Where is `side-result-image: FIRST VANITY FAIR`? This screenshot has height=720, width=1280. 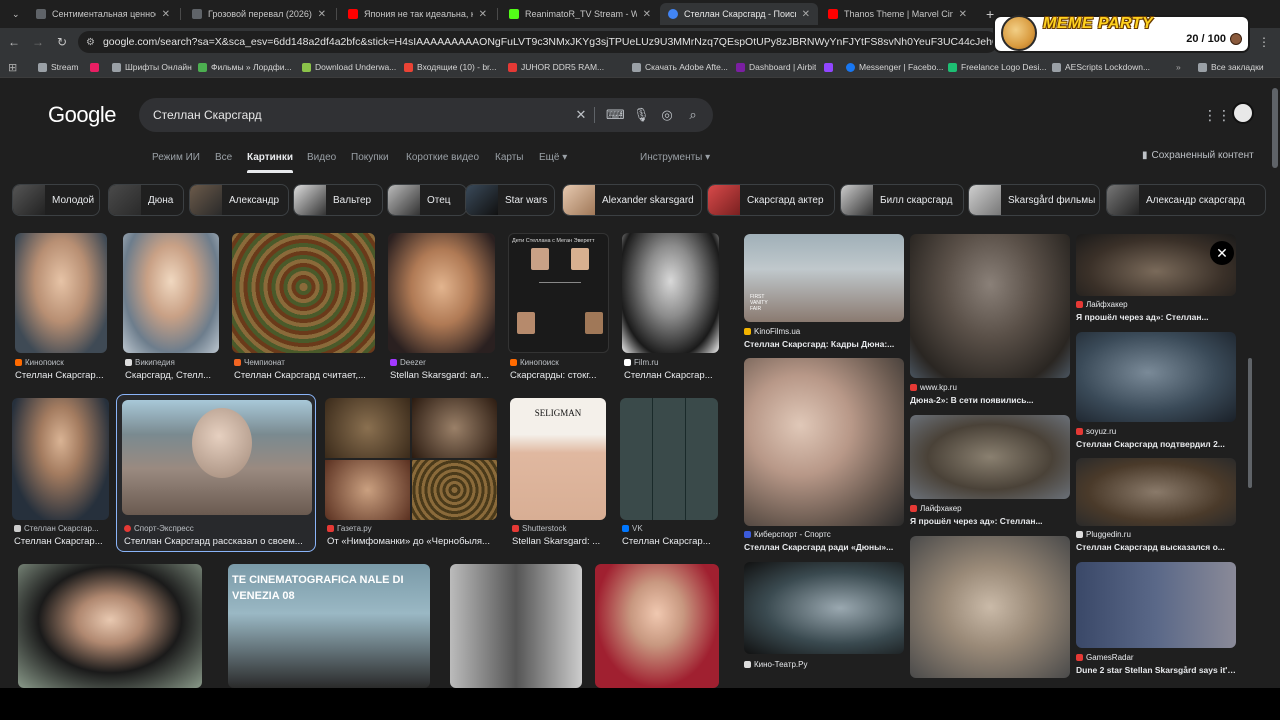
side-result-image: FIRST VANITY FAIR is located at coordinates (824, 278).